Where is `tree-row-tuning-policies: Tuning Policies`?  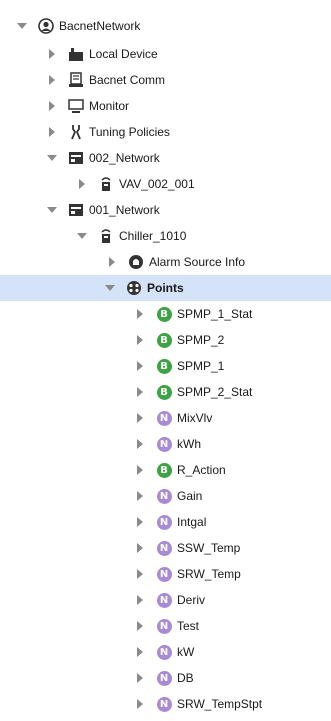 tree-row-tuning-policies: Tuning Policies is located at coordinates (165, 132).